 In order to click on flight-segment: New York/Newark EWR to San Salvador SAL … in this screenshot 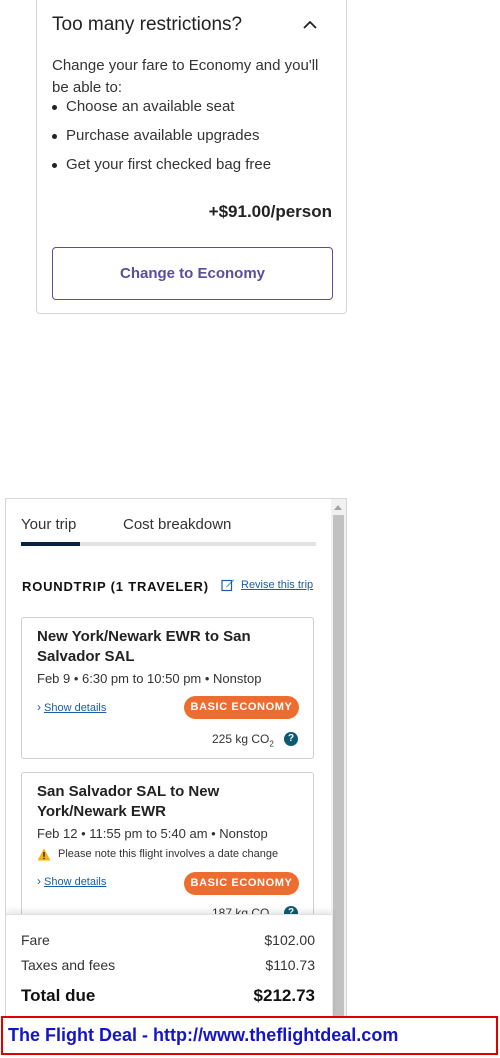, I will do `click(167, 688)`.